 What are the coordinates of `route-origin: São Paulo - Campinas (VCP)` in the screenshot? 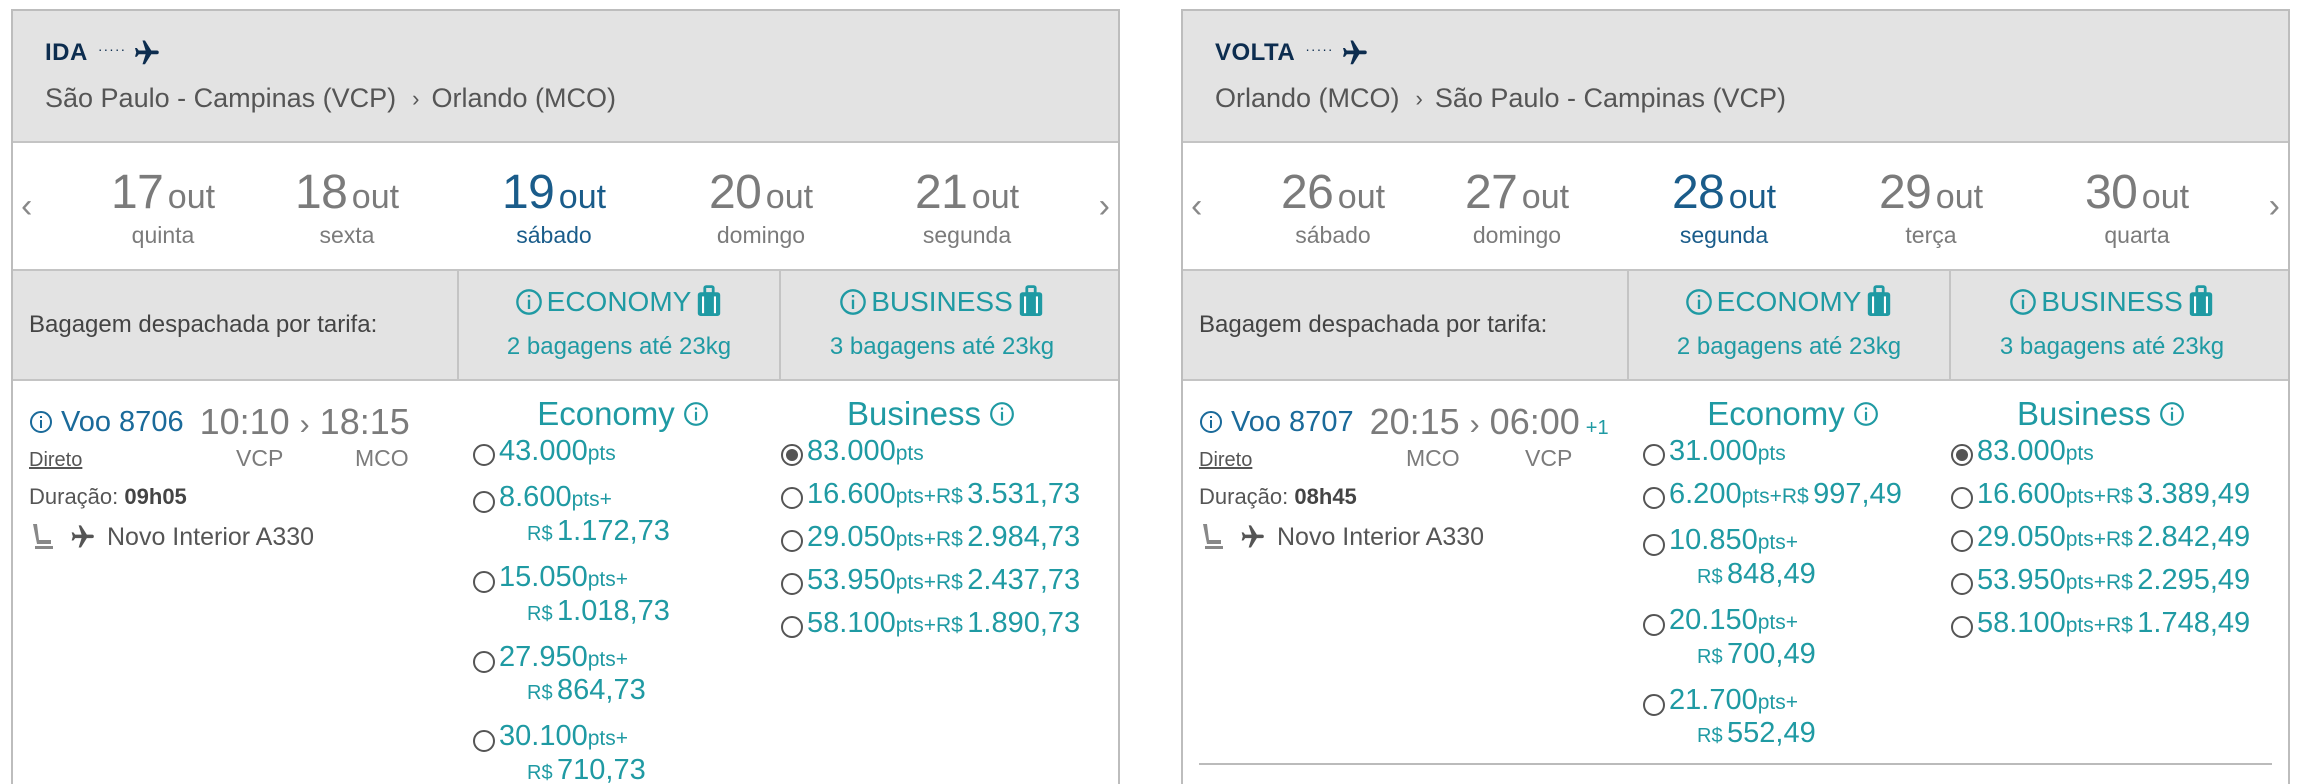 It's located at (221, 98).